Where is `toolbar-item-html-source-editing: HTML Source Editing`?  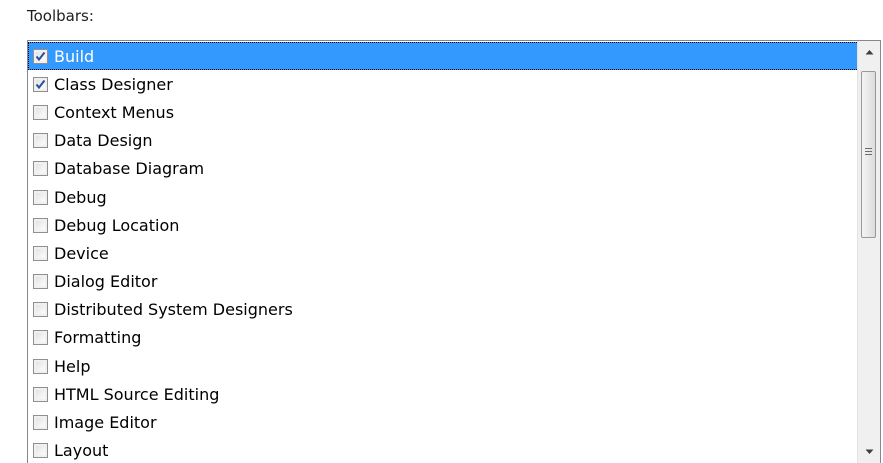
toolbar-item-html-source-editing: HTML Source Editing is located at coordinates (443, 394).